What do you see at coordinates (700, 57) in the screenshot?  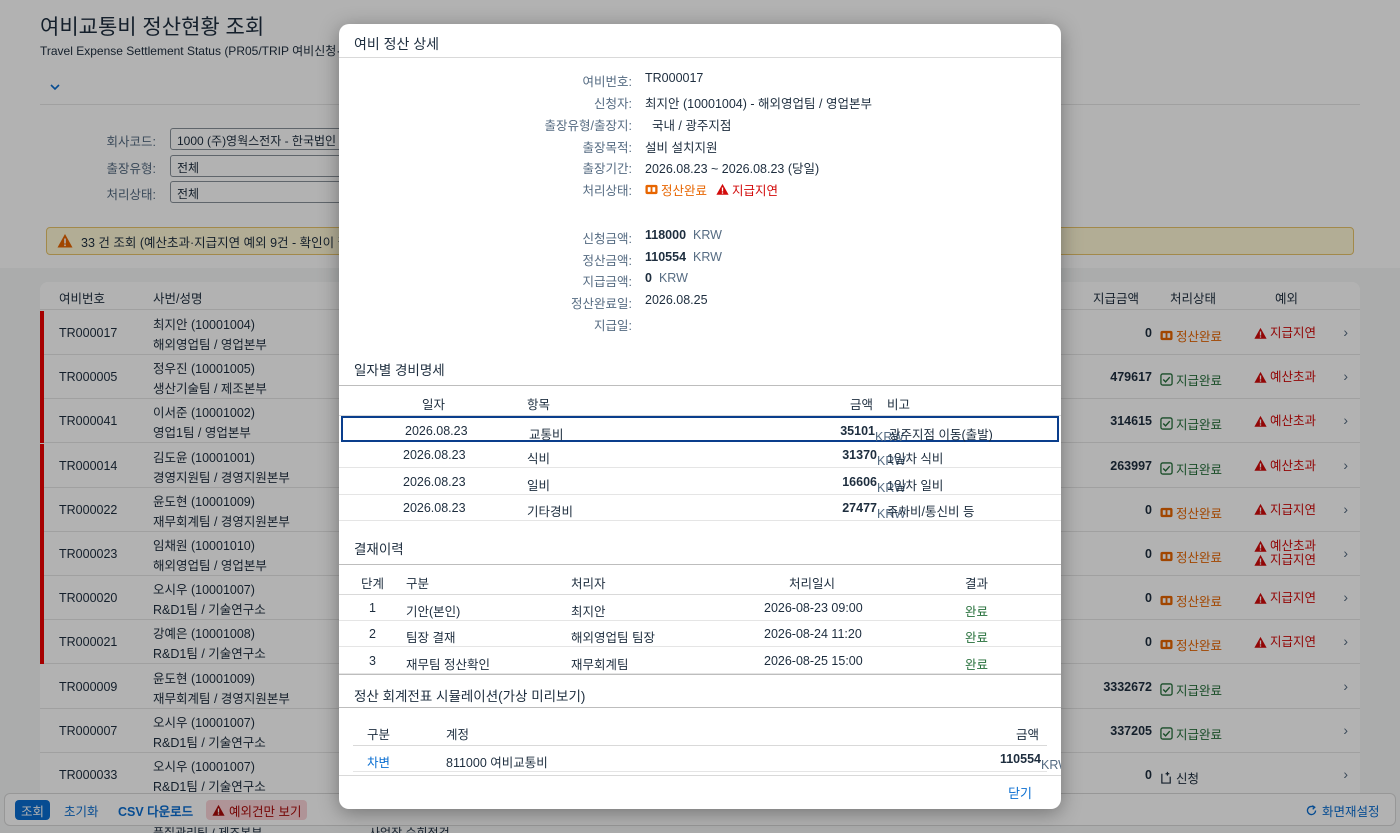 I see `dialog-header-divider` at bounding box center [700, 57].